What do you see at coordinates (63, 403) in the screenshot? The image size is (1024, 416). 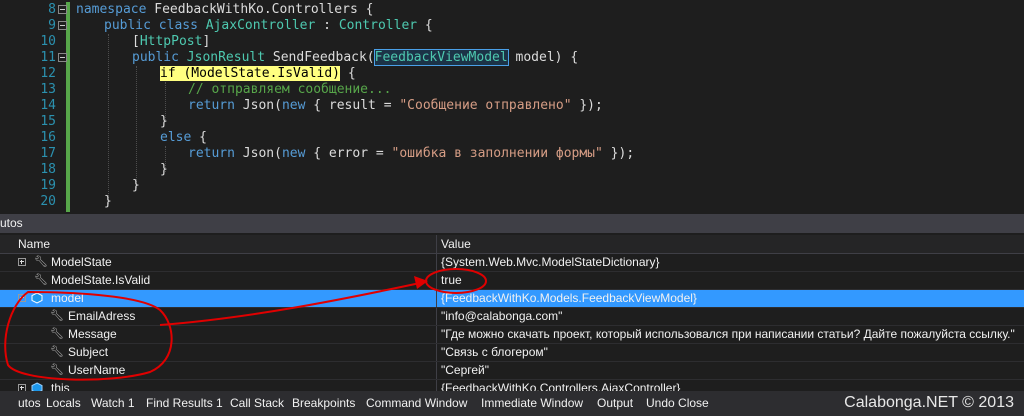 I see `tab-locals: Locals` at bounding box center [63, 403].